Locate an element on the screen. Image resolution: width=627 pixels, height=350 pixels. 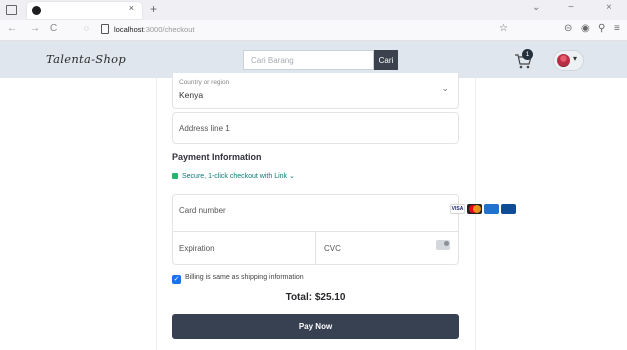
expiration-field: Expiration is located at coordinates (197, 248).